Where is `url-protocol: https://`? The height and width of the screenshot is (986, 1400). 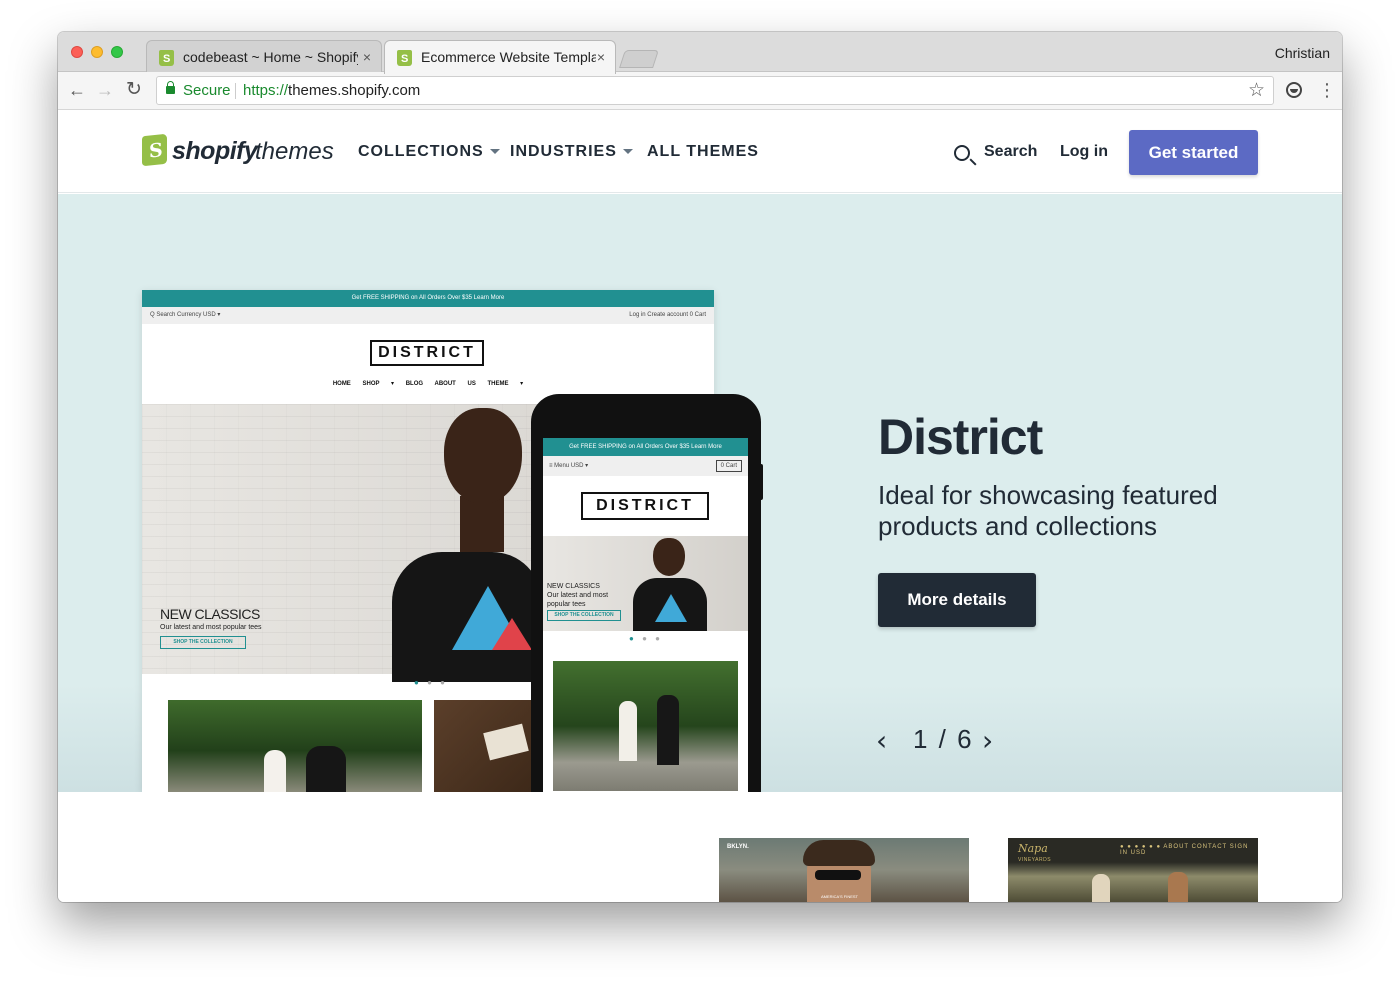
url-protocol: https:// is located at coordinates (266, 90).